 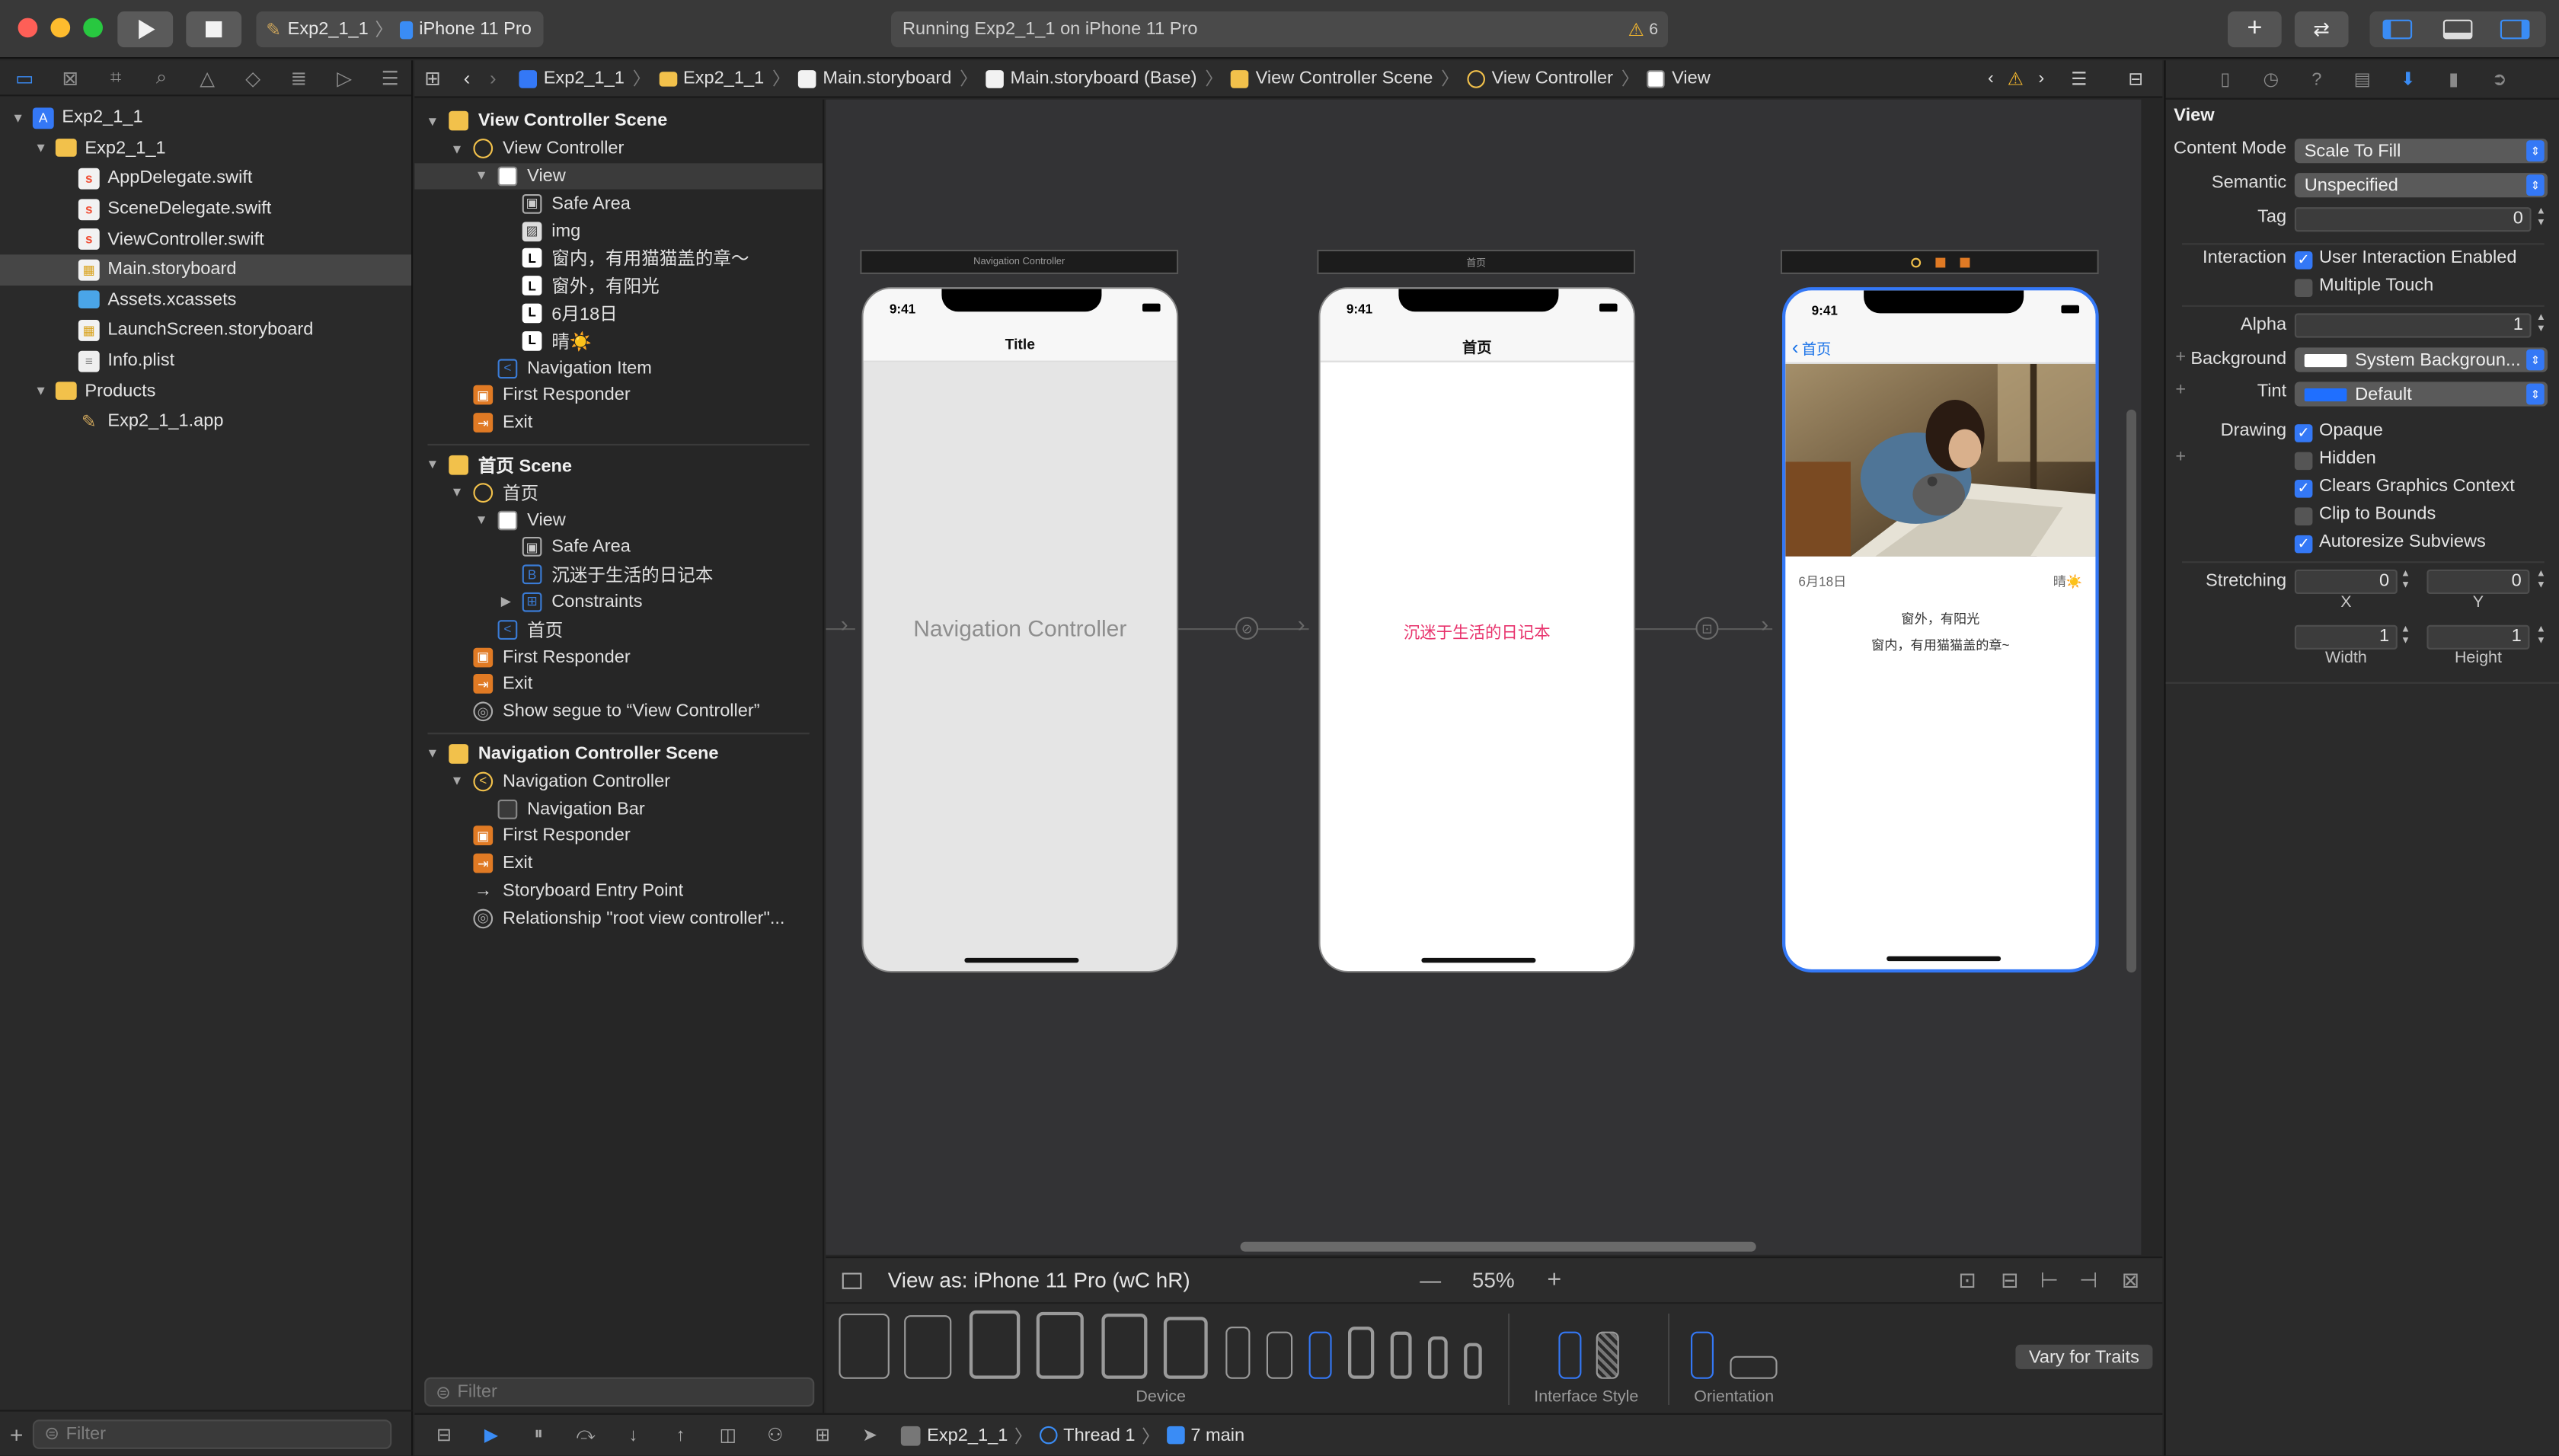 I want to click on quick-help-tab-icon: ?, so click(x=2317, y=79).